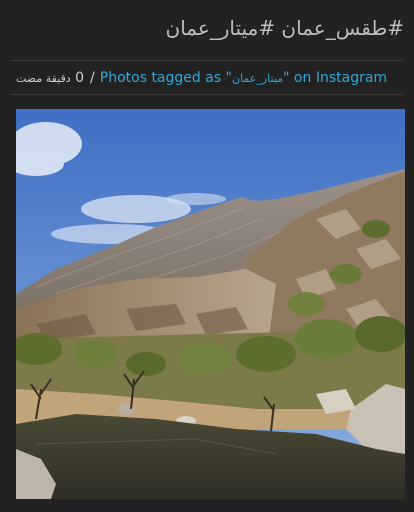 The width and height of the screenshot is (414, 512). Describe the element at coordinates (165, 78) in the screenshot. I see `link-prefix: Photos tagged as "` at that location.